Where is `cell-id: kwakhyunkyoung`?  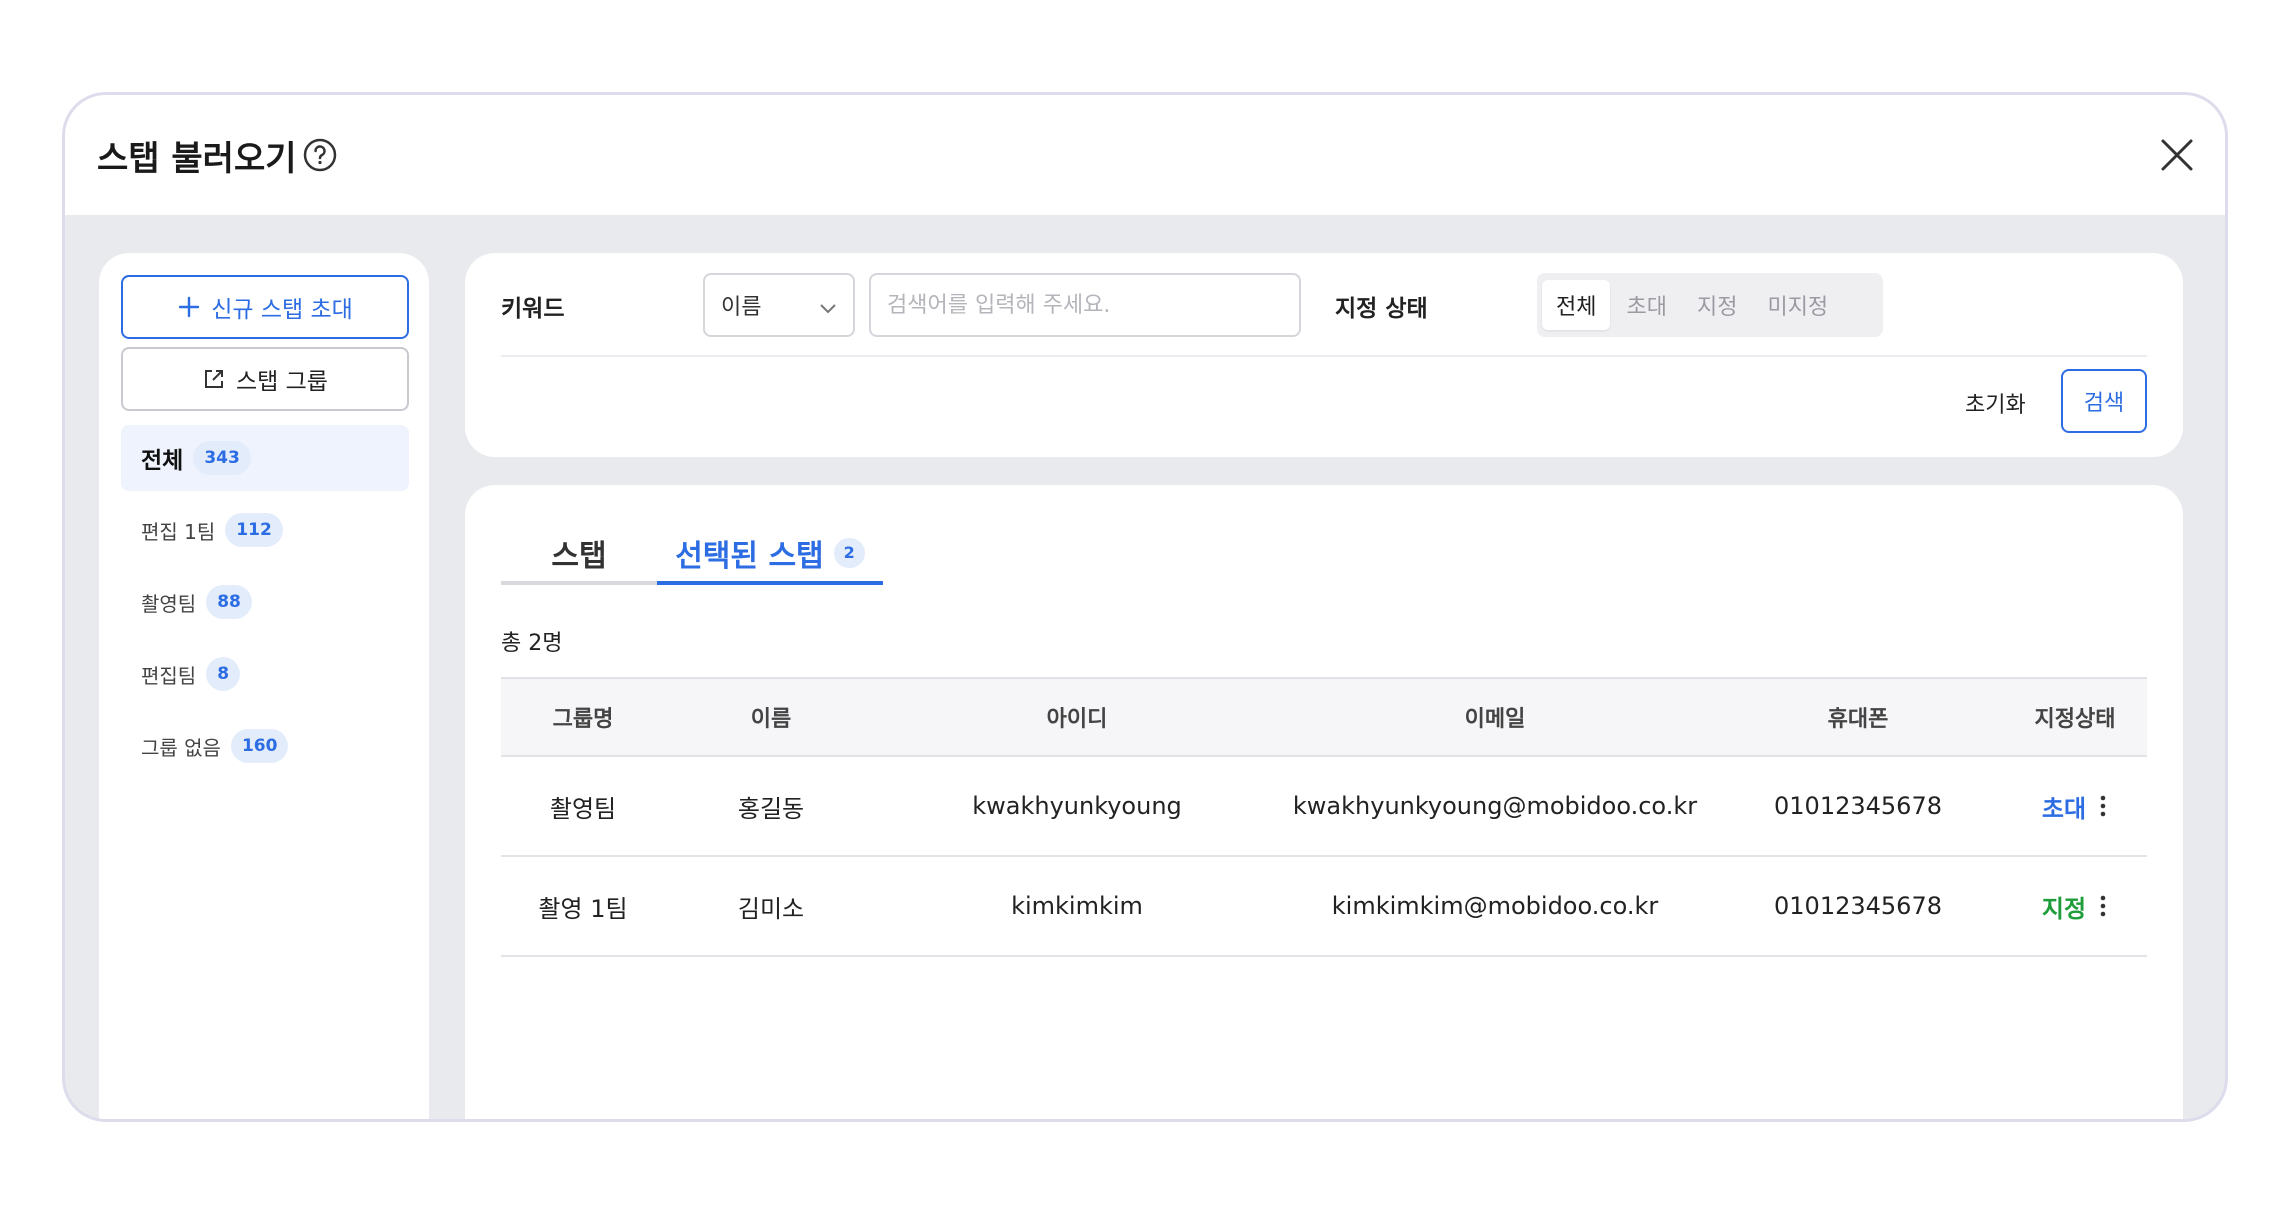
cell-id: kwakhyunkyoung is located at coordinates (1077, 806).